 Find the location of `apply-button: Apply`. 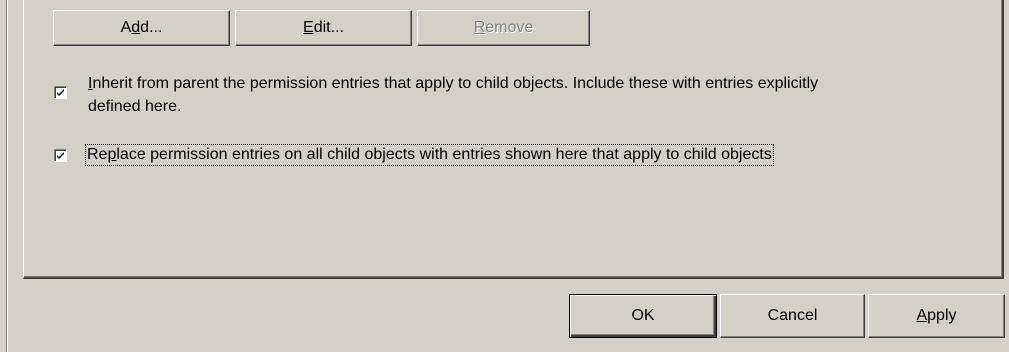

apply-button: Apply is located at coordinates (936, 316).